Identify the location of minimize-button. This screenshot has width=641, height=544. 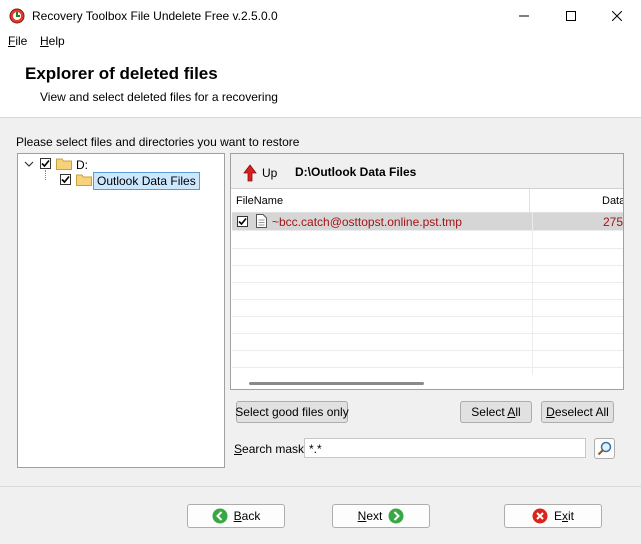
(524, 15).